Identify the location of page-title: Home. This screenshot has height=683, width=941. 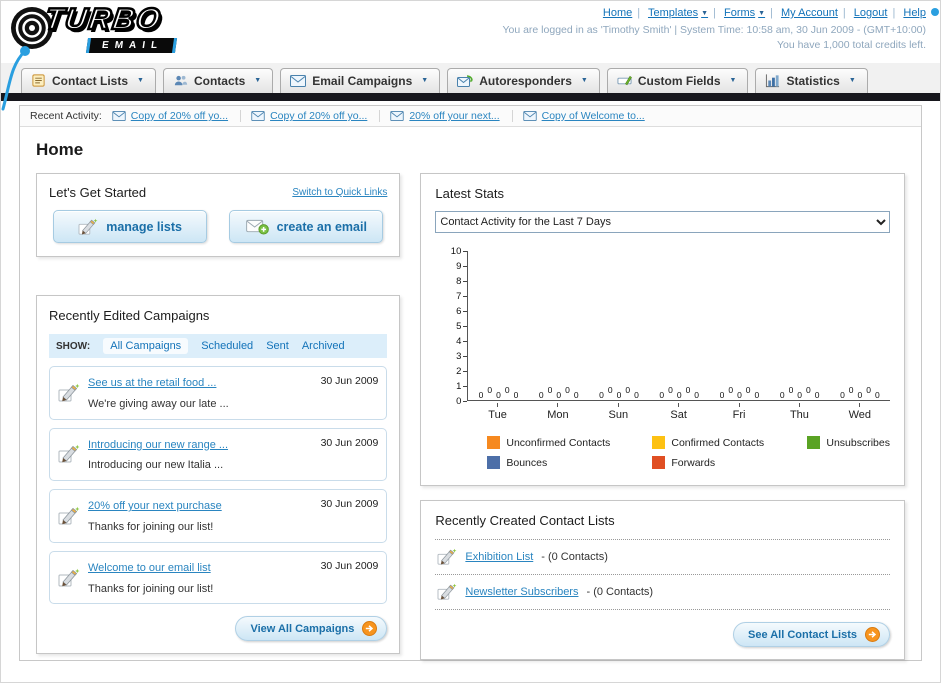
(60, 149).